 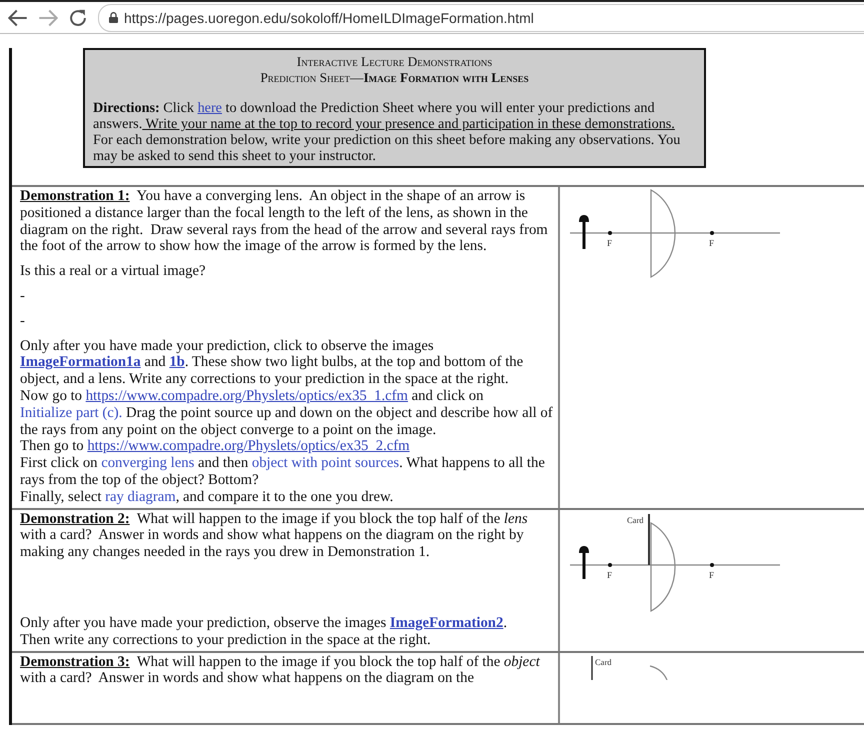 I want to click on paragraph: Finally, select ray diagram, and compare it to the one you drew., so click(x=207, y=497).